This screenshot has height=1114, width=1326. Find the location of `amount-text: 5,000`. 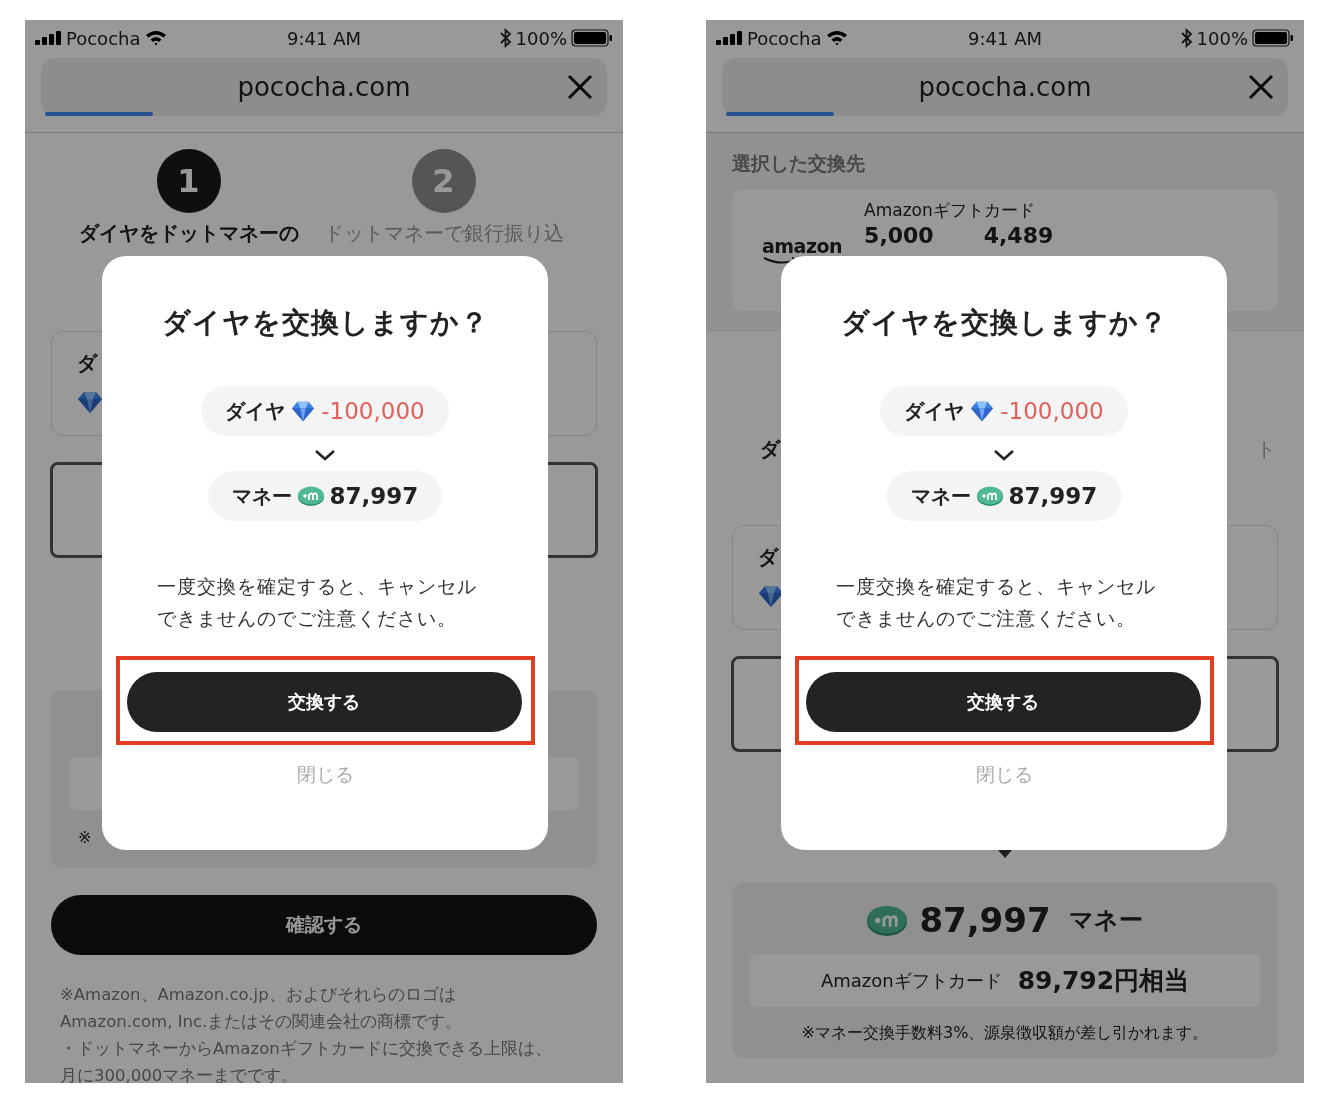

amount-text: 5,000 is located at coordinates (899, 236).